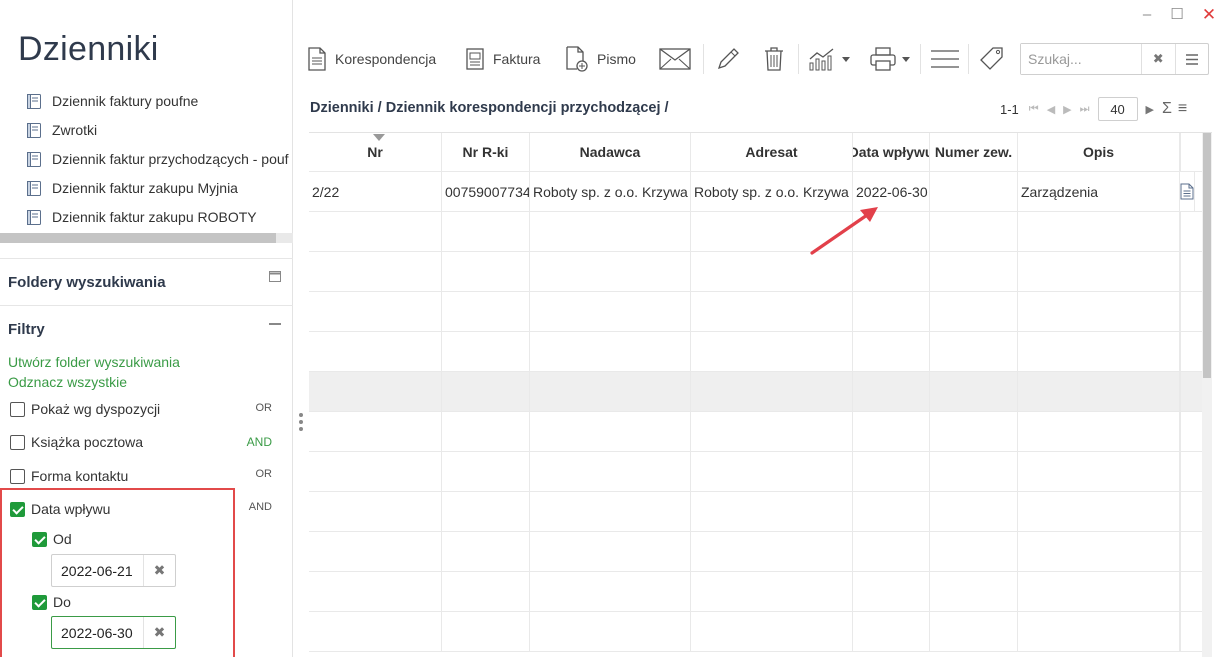 The height and width of the screenshot is (657, 1225). Describe the element at coordinates (1150, 109) in the screenshot. I see `go-page-icon: ▶` at that location.